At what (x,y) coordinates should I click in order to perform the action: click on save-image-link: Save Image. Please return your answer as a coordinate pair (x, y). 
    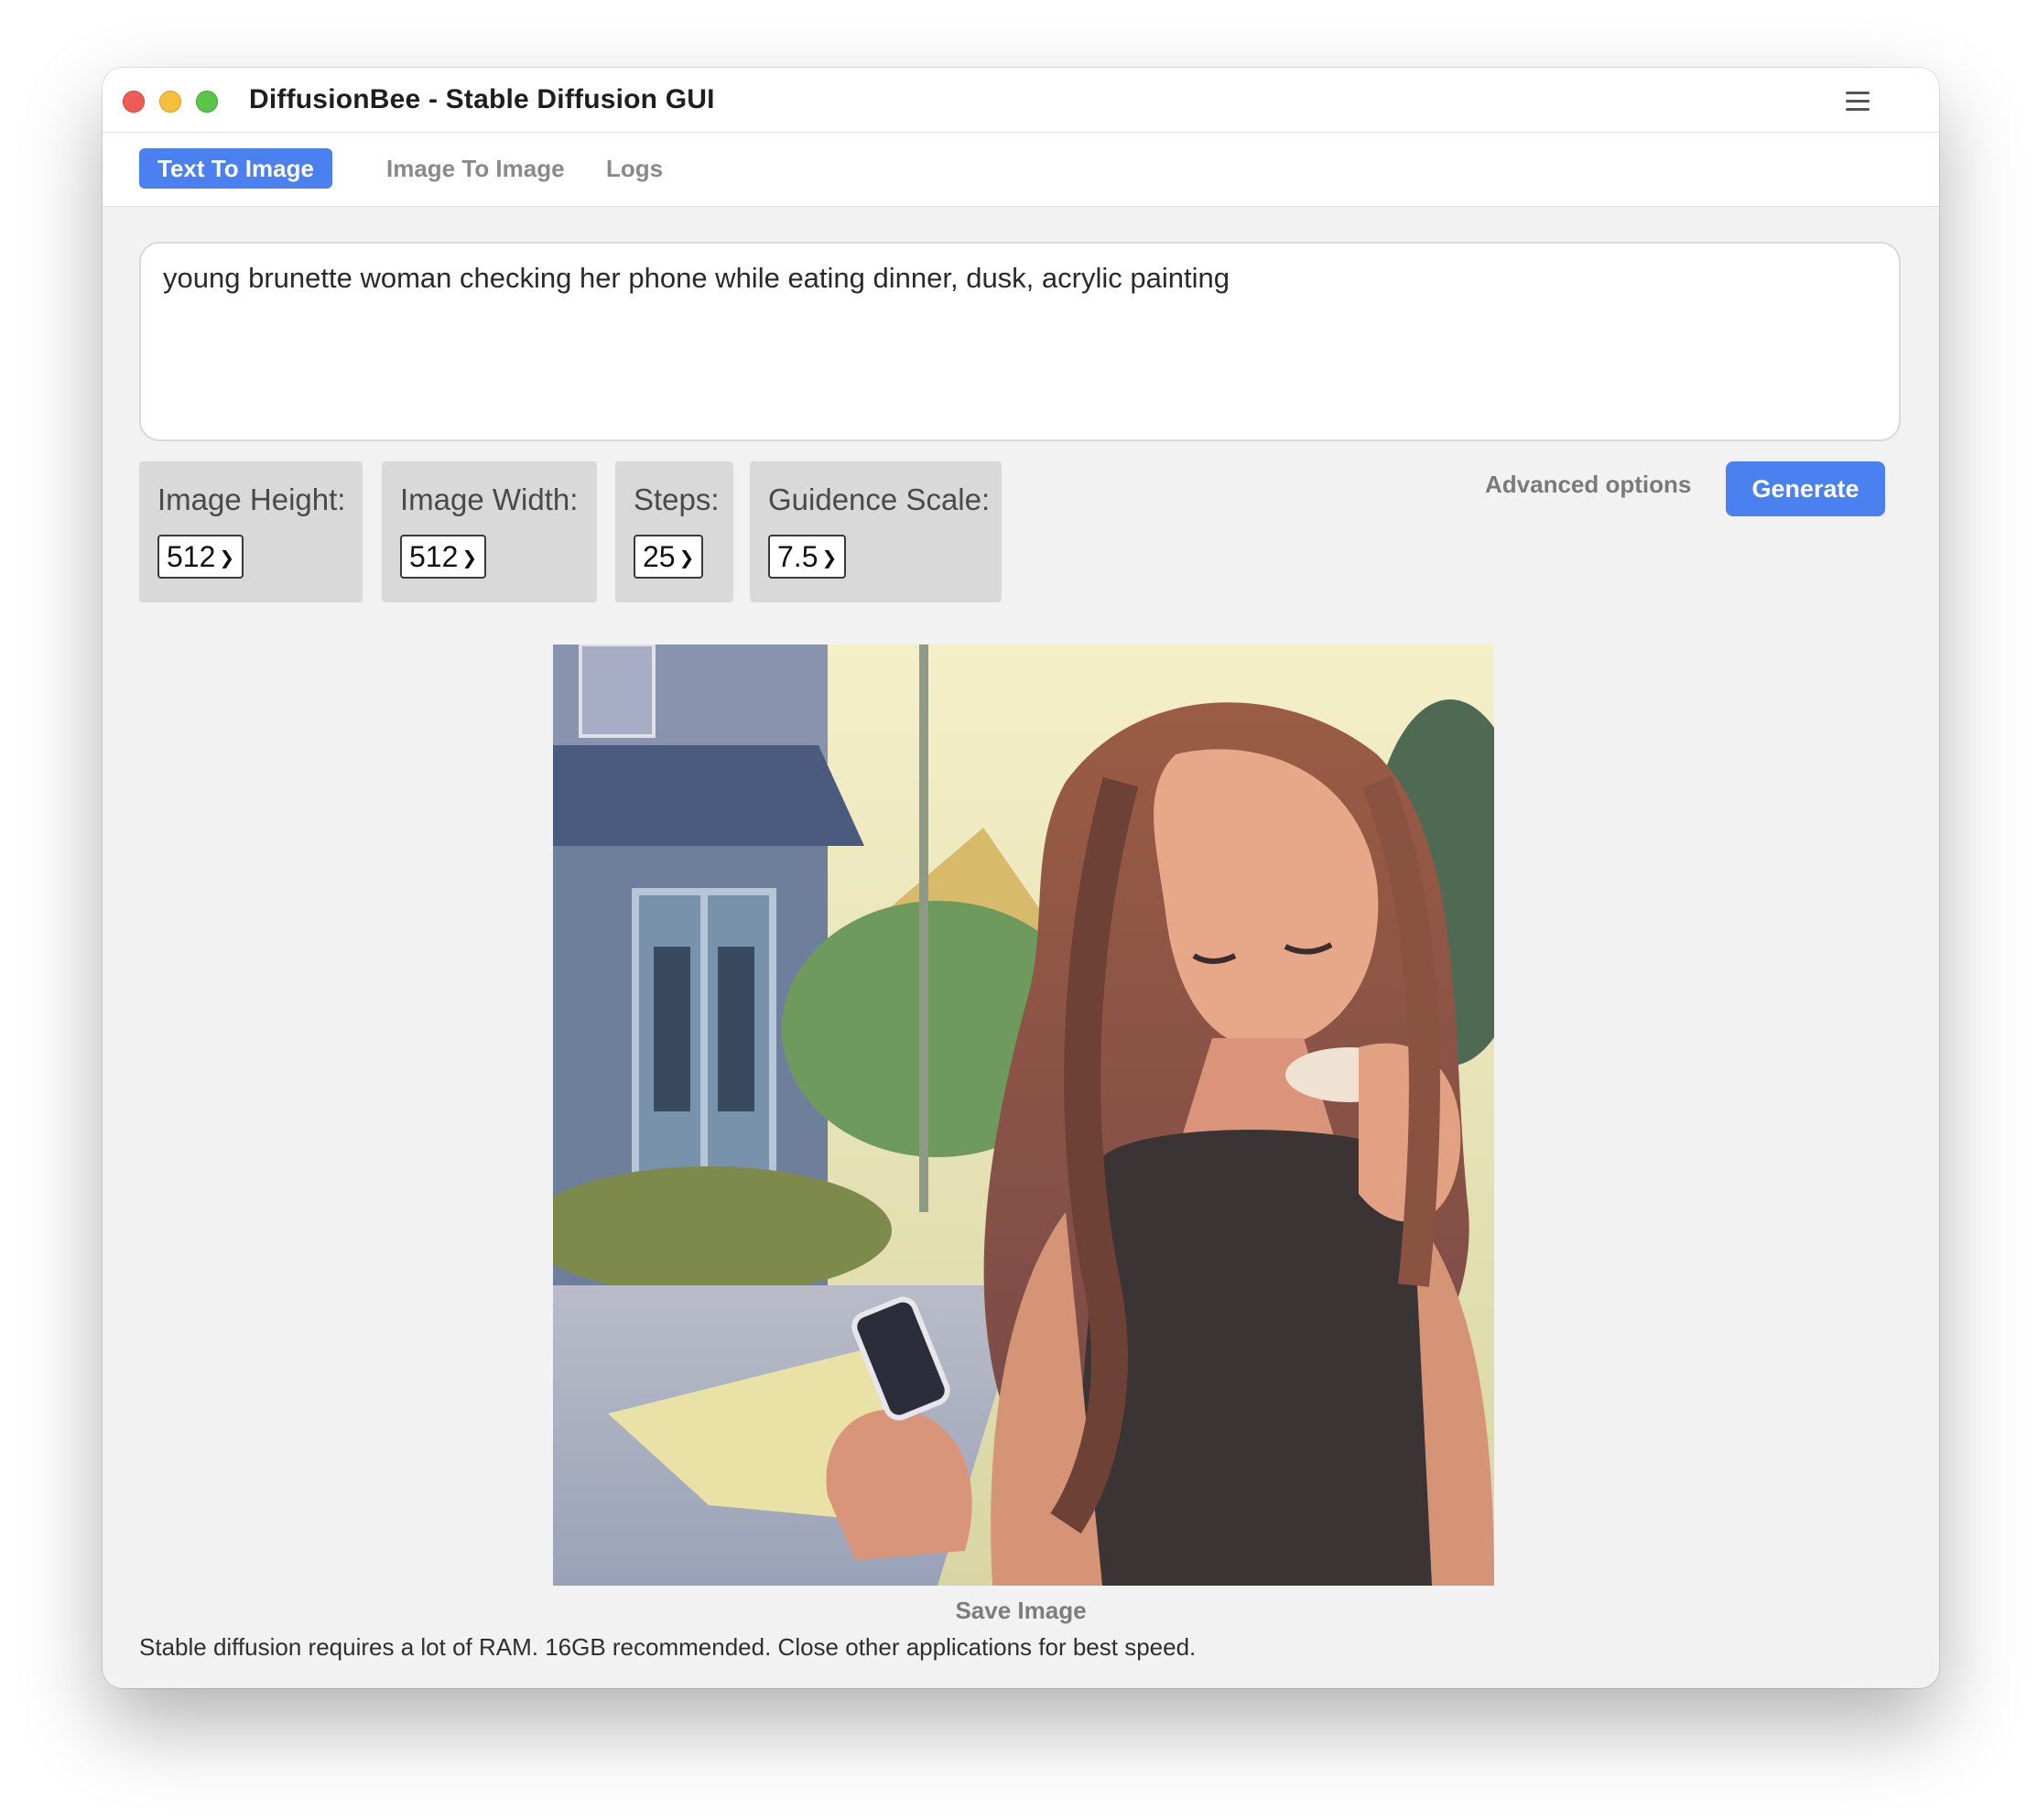
    Looking at the image, I should click on (1021, 1611).